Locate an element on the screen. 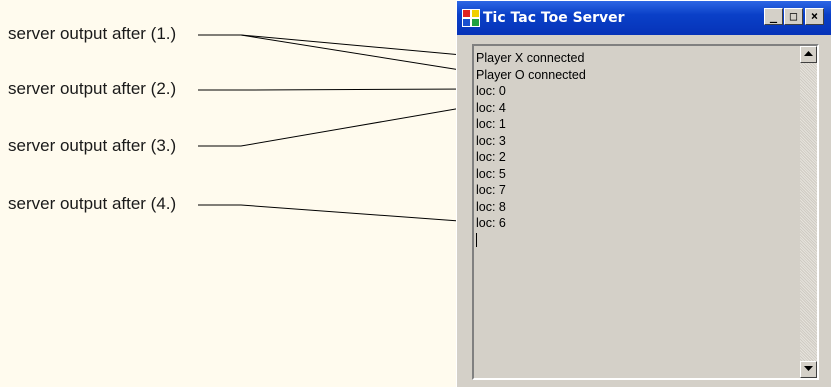  window-title: Tic Tac Toe Server is located at coordinates (554, 18).